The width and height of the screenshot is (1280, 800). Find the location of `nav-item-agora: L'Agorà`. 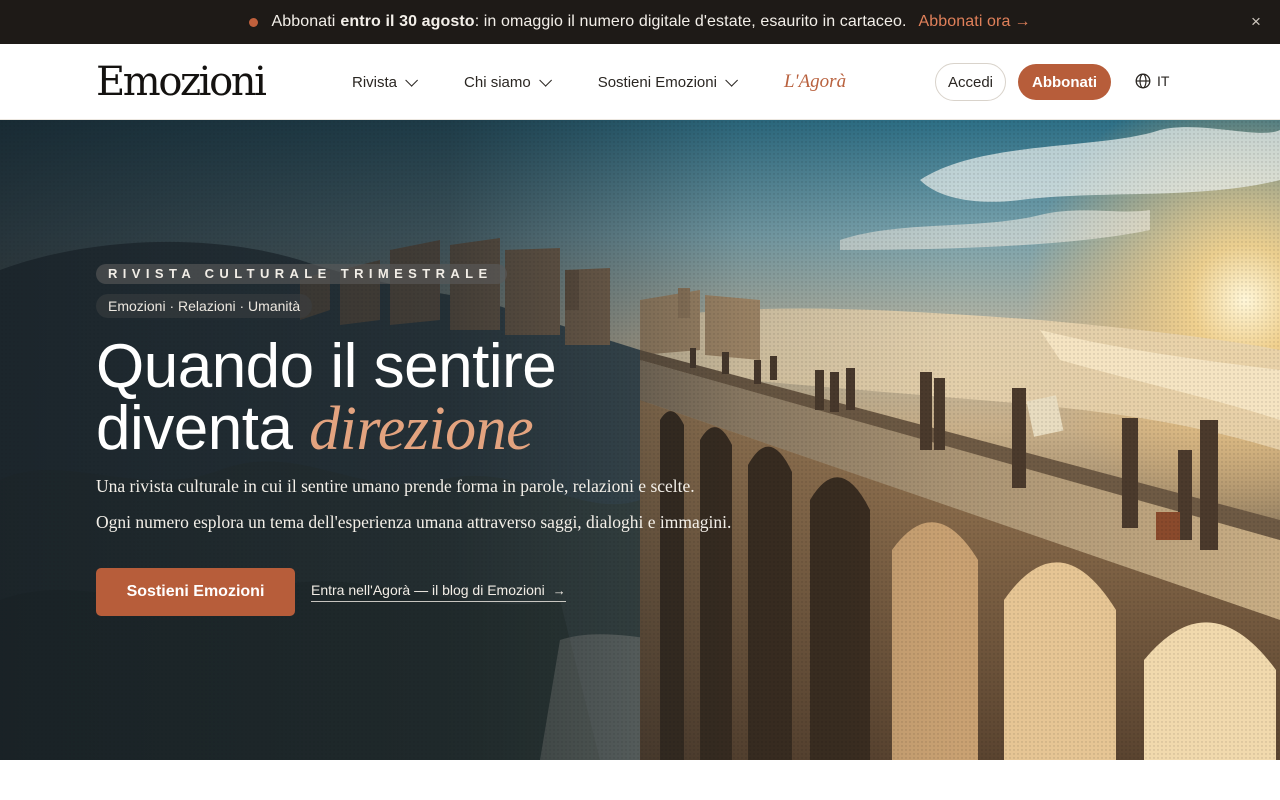

nav-item-agora: L'Agorà is located at coordinates (815, 82).